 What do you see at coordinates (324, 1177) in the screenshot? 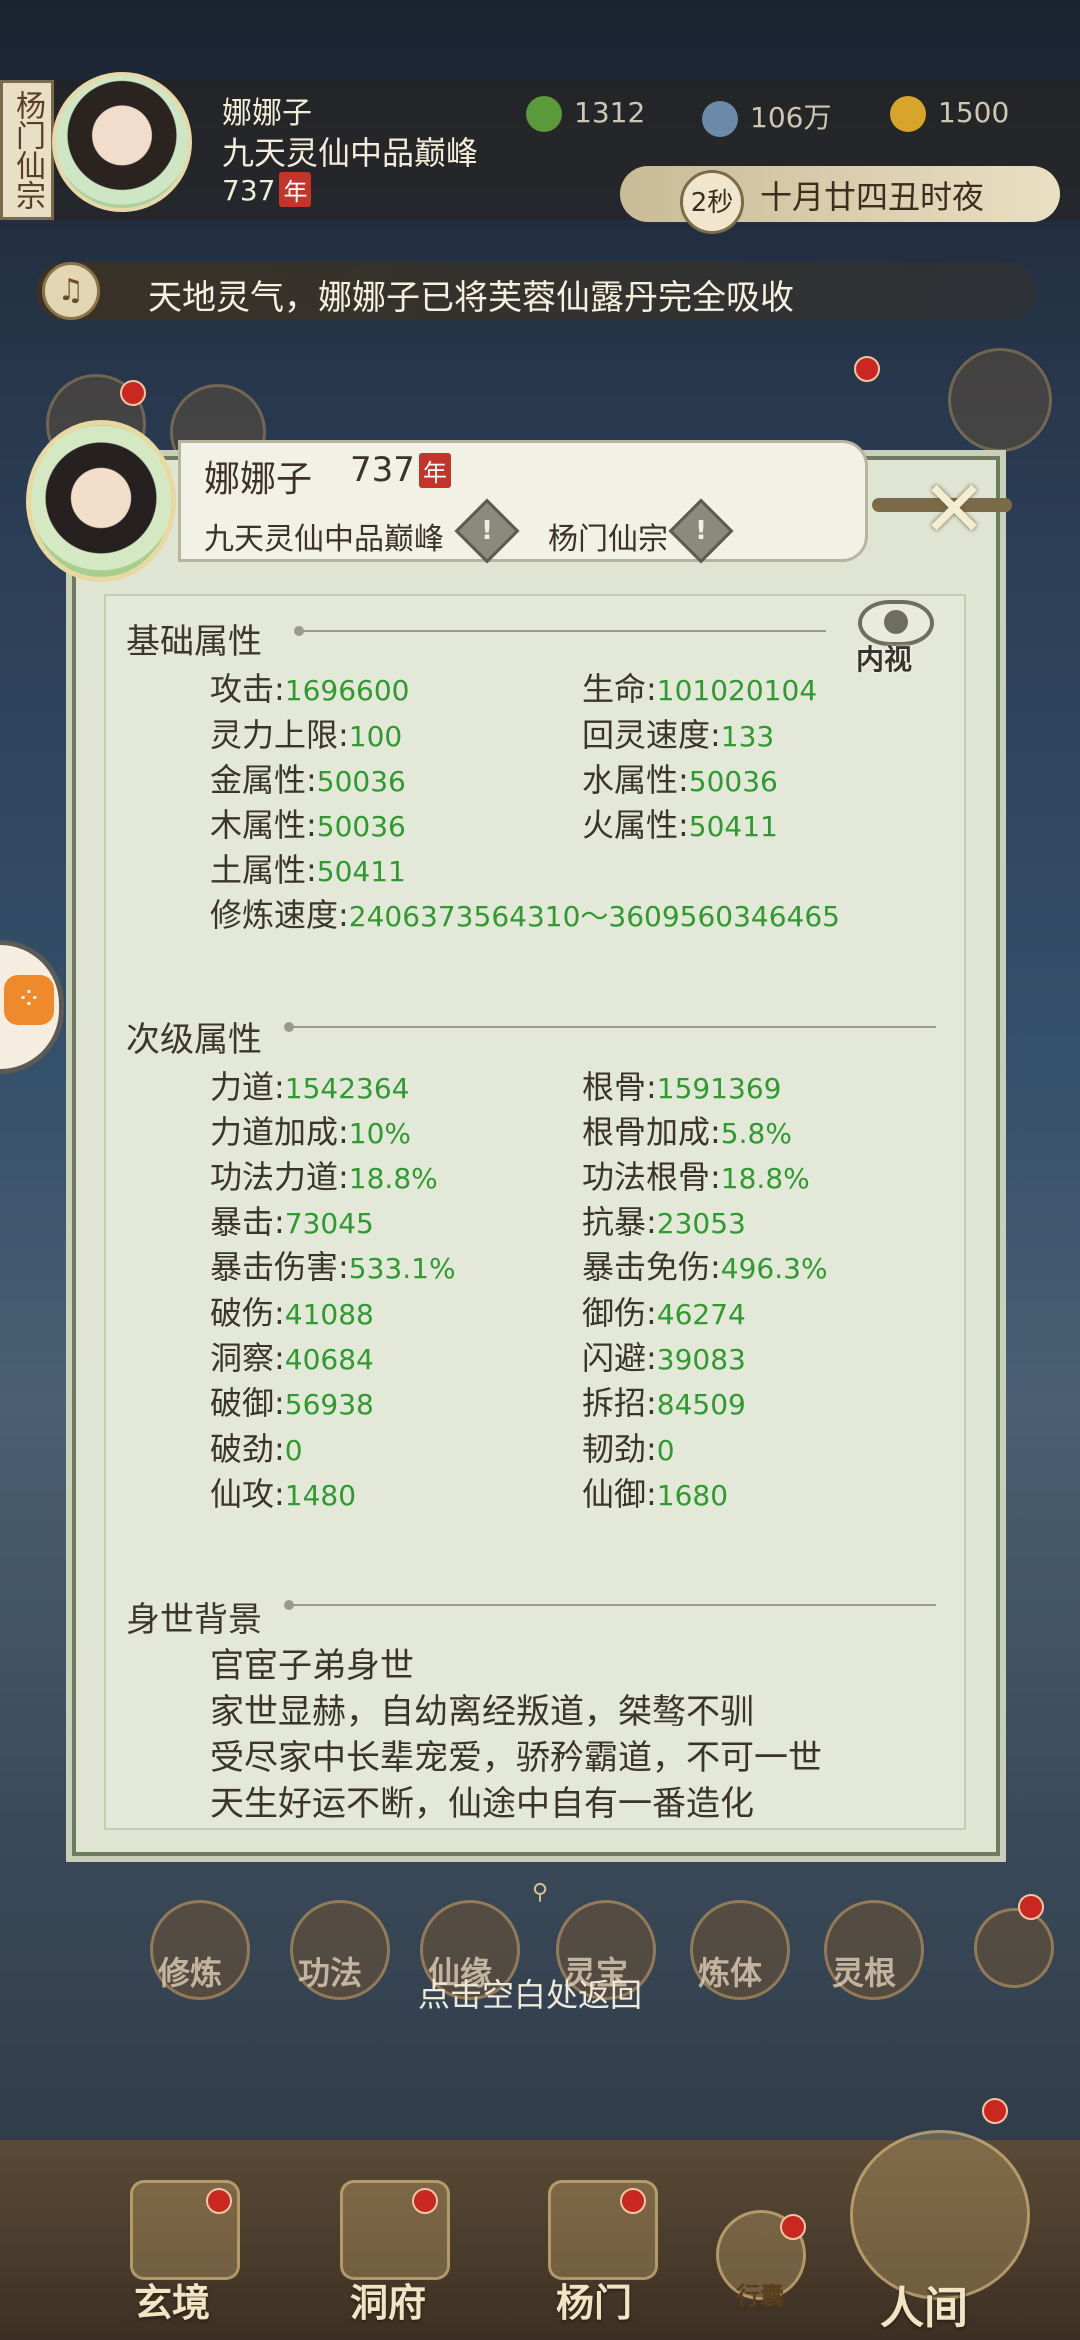
I see `stat-item: 功法力道:18.8%` at bounding box center [324, 1177].